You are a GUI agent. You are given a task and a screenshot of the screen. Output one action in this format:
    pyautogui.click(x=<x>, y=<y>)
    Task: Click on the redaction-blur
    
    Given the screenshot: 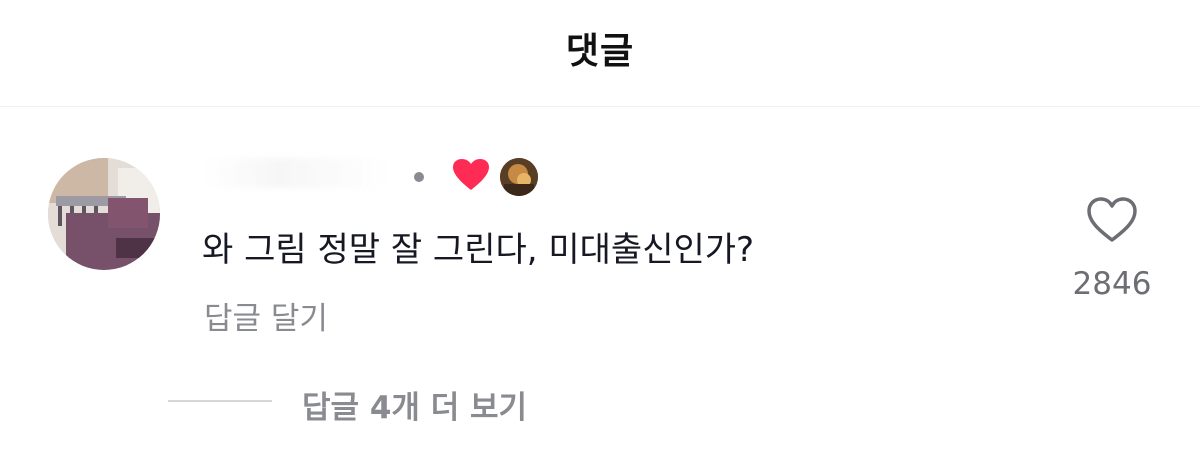 What is the action you would take?
    pyautogui.click(x=297, y=173)
    